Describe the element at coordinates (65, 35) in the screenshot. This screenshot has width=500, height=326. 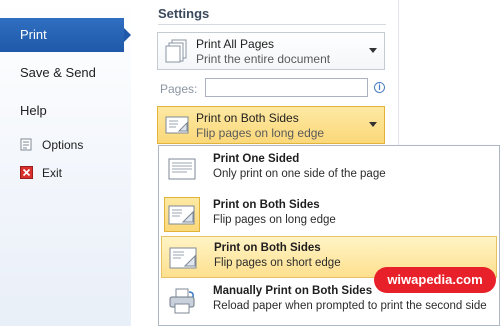
I see `sidebar-item-print: Print` at that location.